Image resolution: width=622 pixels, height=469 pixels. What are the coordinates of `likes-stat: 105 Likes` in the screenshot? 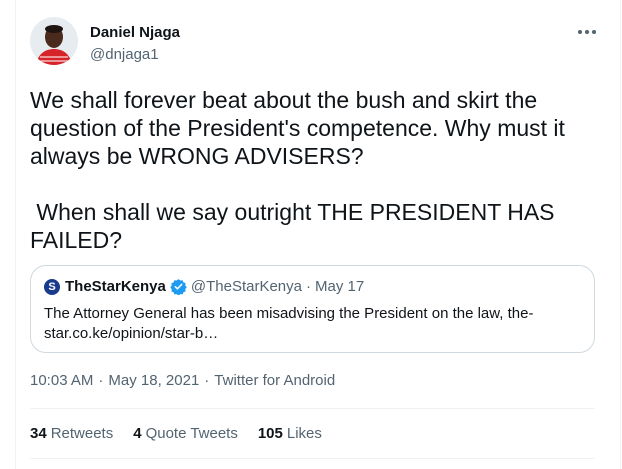 It's located at (290, 433).